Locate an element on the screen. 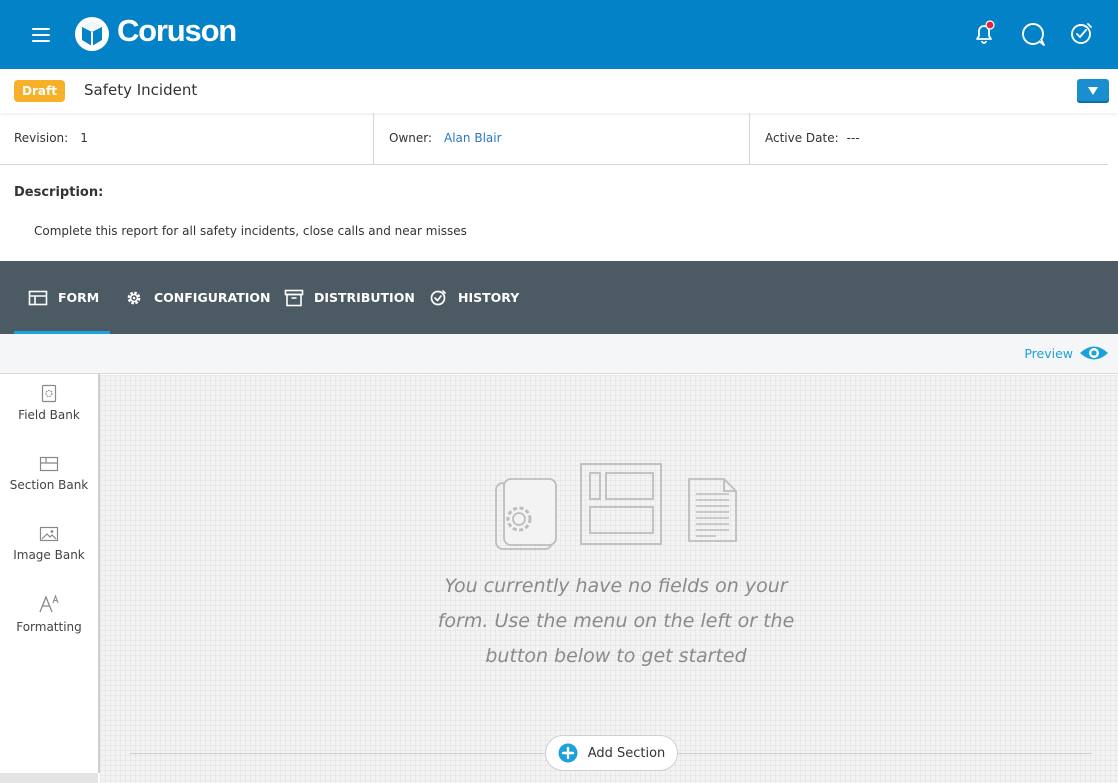  history-icon is located at coordinates (438, 297).